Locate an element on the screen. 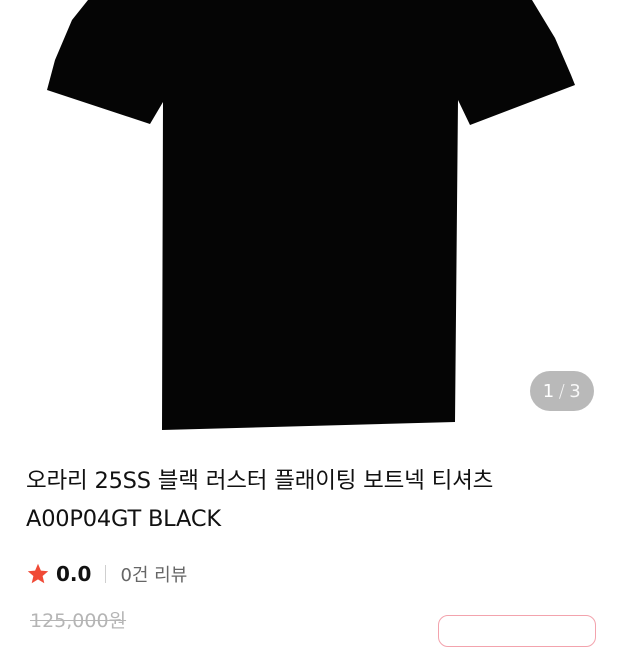  star-icon is located at coordinates (38, 573).